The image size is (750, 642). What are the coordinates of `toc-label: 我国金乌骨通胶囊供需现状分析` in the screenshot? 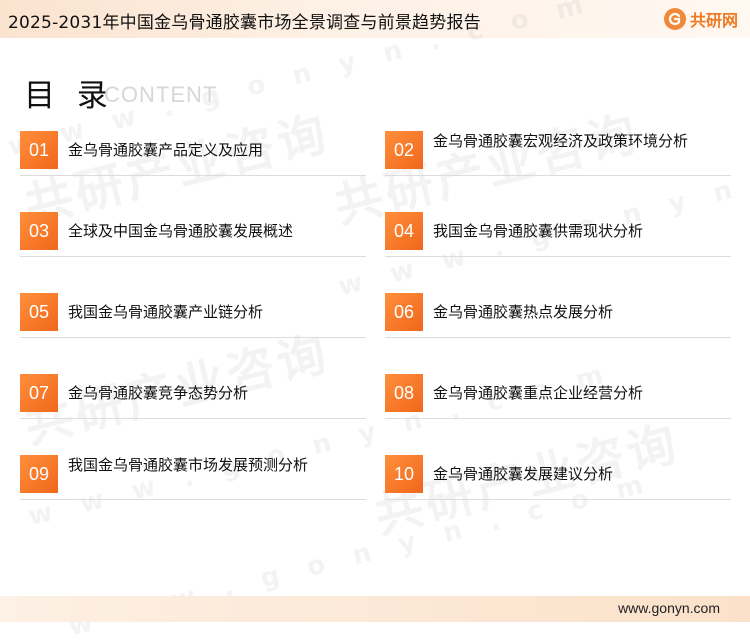 It's located at (538, 231).